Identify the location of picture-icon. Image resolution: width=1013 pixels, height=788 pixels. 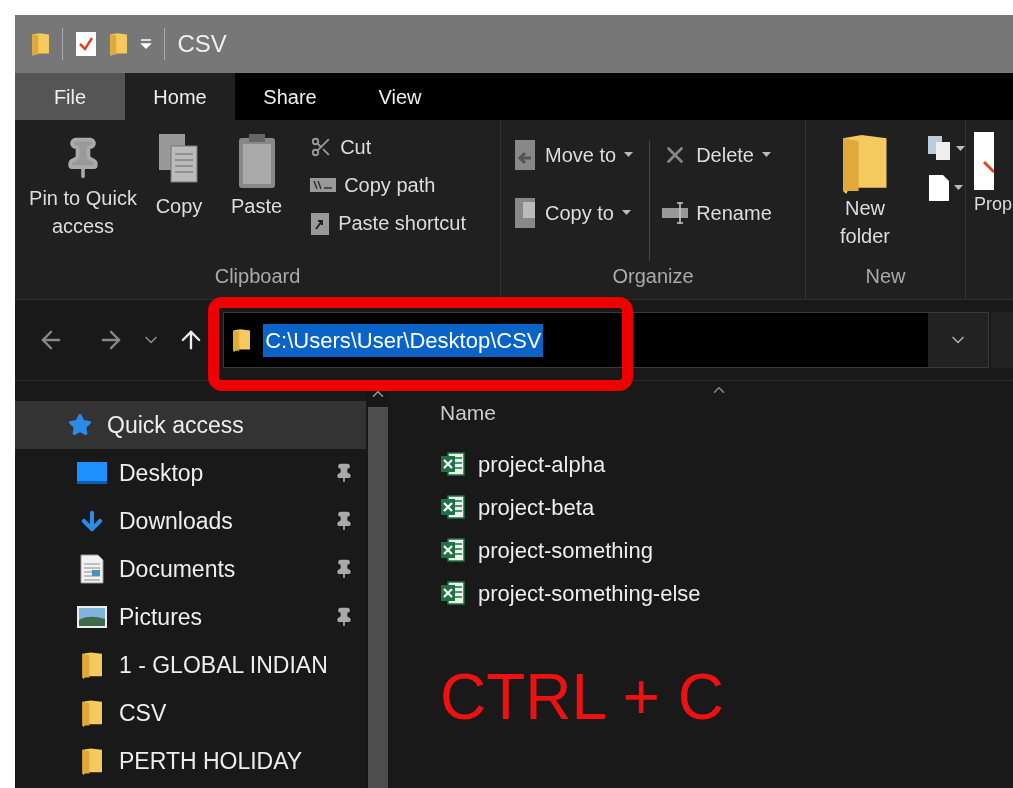
(92, 617).